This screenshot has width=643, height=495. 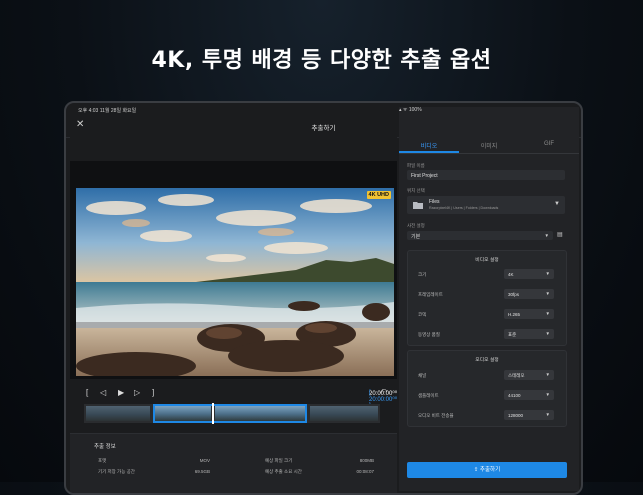 What do you see at coordinates (529, 334) in the screenshot?
I see `setting-dropdown: 표준 ▼` at bounding box center [529, 334].